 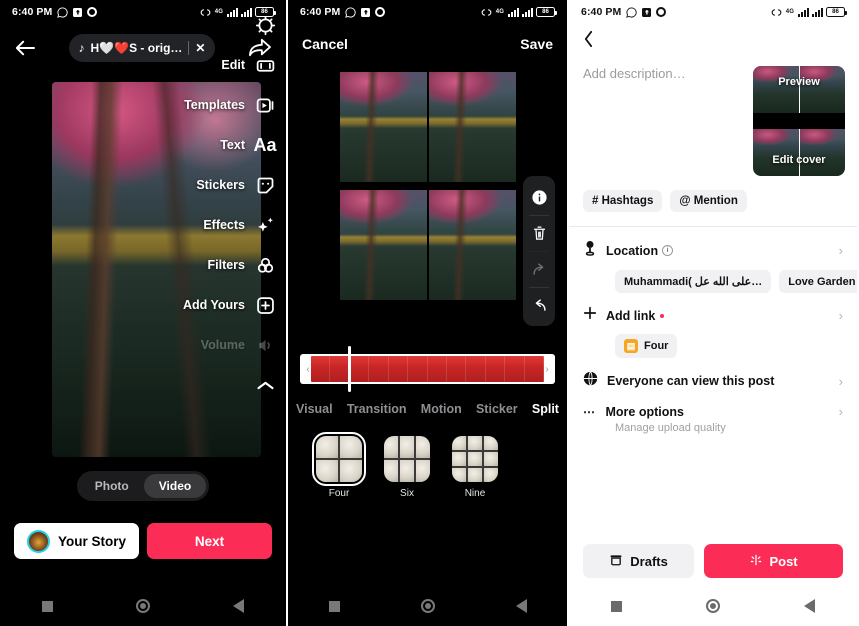 I want to click on sdcard-icon, so click(x=647, y=12).